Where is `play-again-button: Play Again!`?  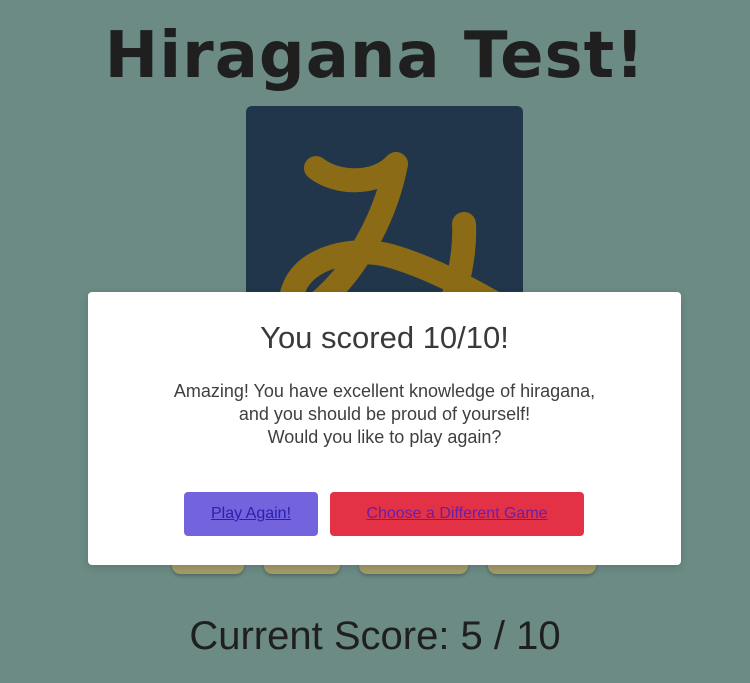 play-again-button: Play Again! is located at coordinates (251, 514).